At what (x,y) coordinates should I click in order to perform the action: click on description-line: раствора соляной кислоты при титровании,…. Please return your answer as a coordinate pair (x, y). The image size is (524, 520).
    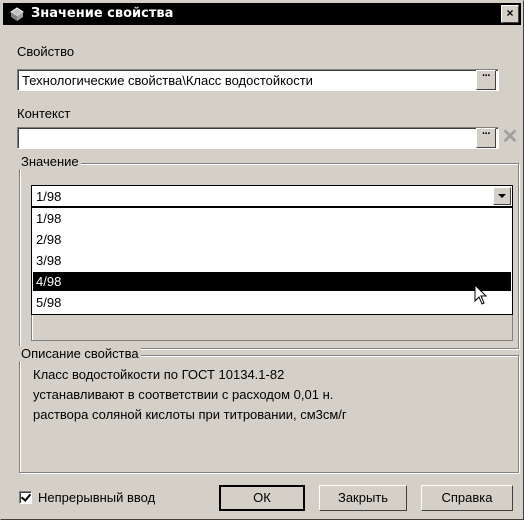
    Looking at the image, I should click on (190, 414).